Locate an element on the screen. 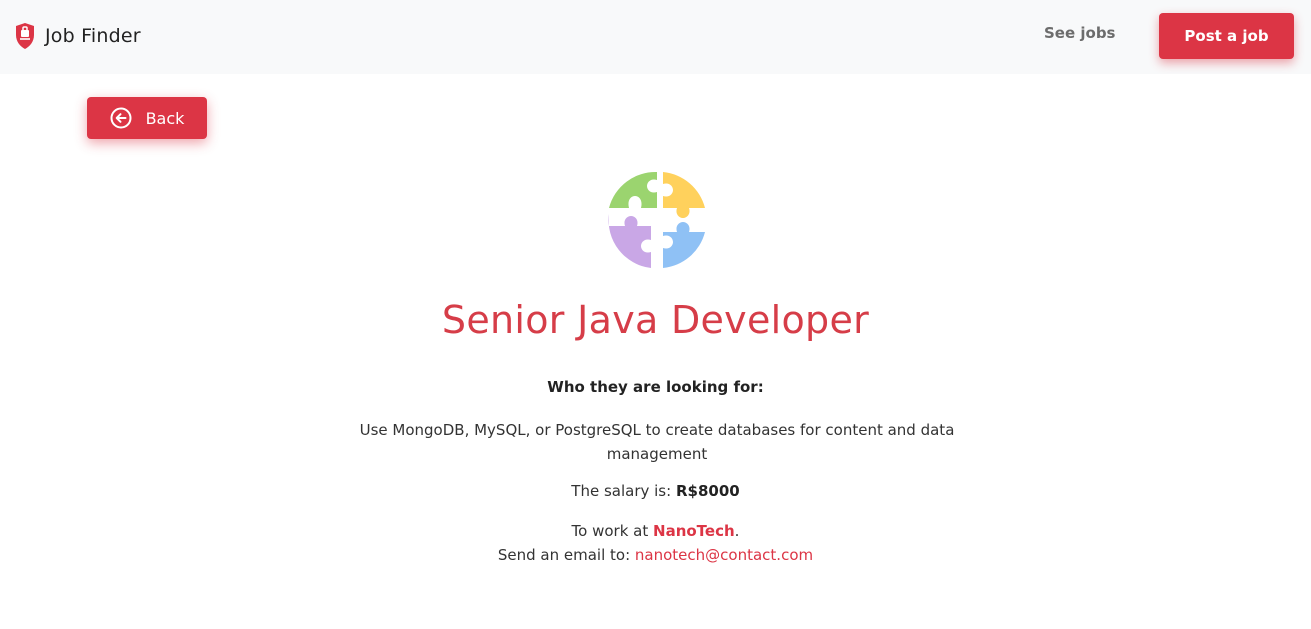  brand-link: Job Finder is located at coordinates (77, 36).